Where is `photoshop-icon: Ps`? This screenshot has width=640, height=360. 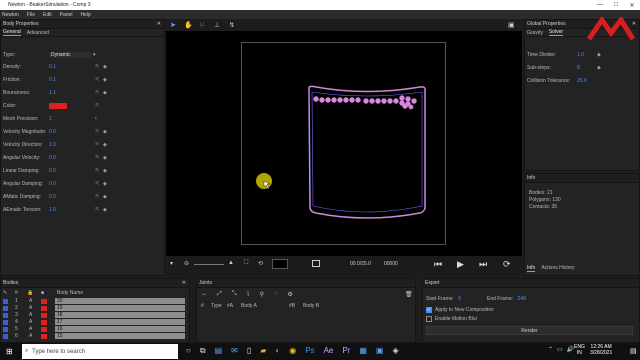 photoshop-icon: Ps is located at coordinates (309, 351).